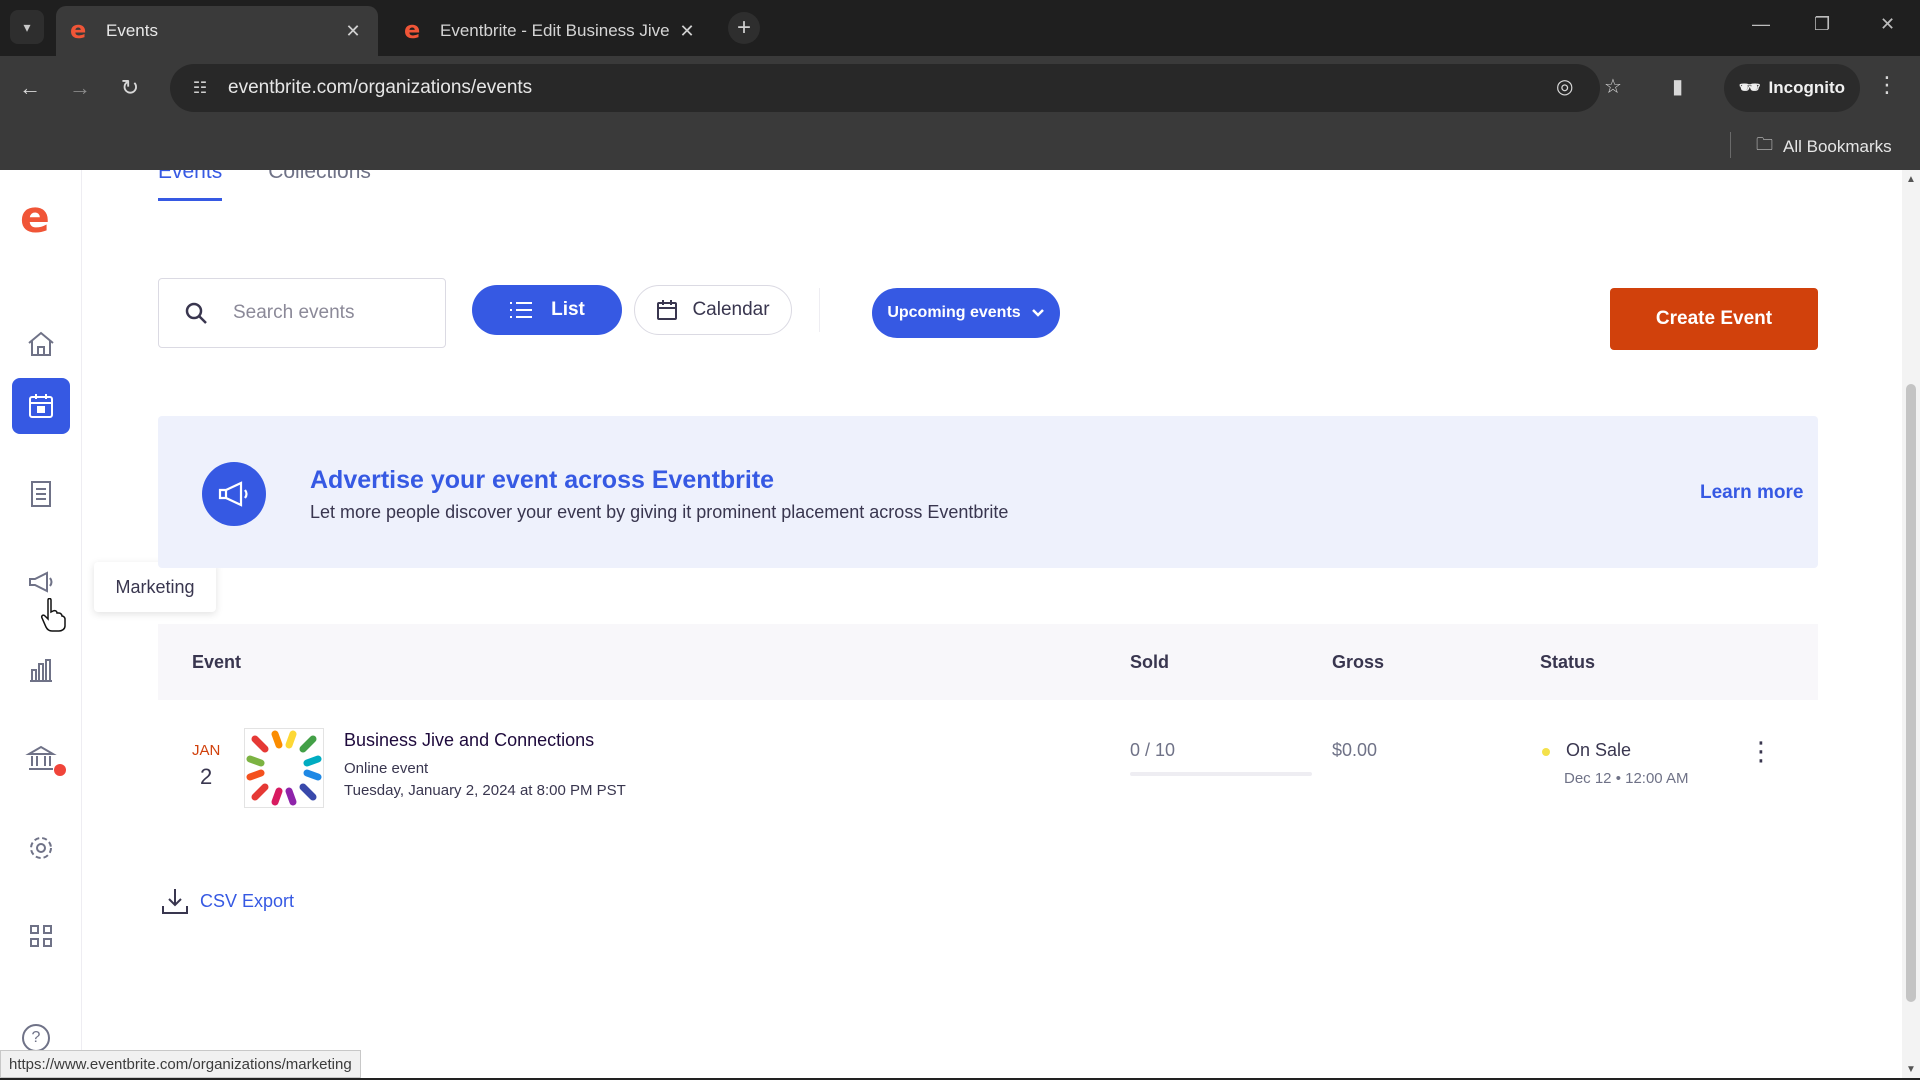  What do you see at coordinates (1358, 662) in the screenshot?
I see `column-gross: Gross` at bounding box center [1358, 662].